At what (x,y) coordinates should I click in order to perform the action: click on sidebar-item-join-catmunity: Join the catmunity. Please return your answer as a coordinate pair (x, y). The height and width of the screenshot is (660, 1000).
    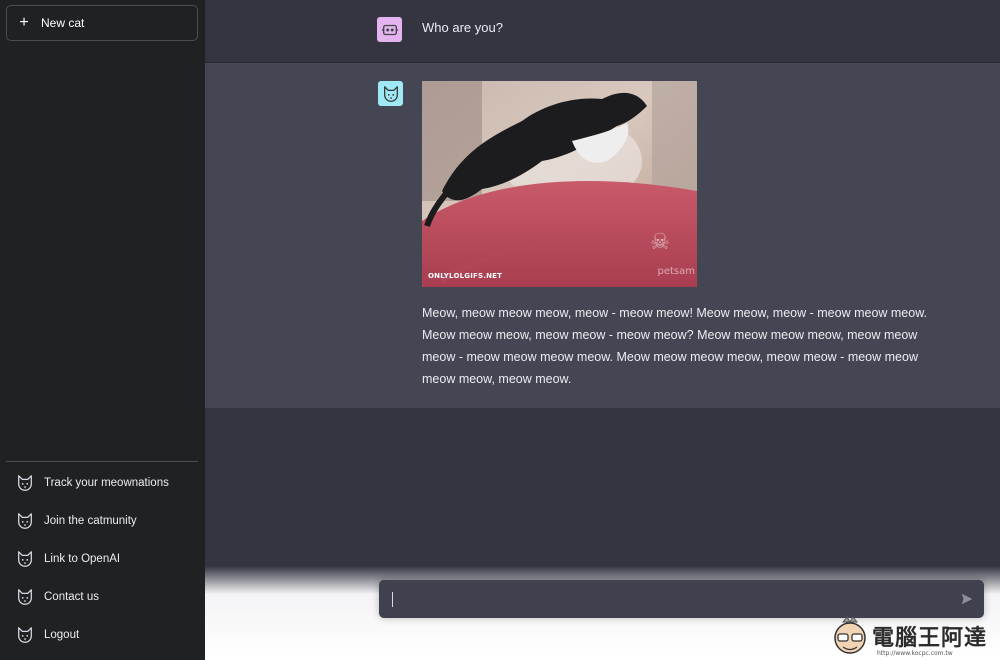
    Looking at the image, I should click on (102, 521).